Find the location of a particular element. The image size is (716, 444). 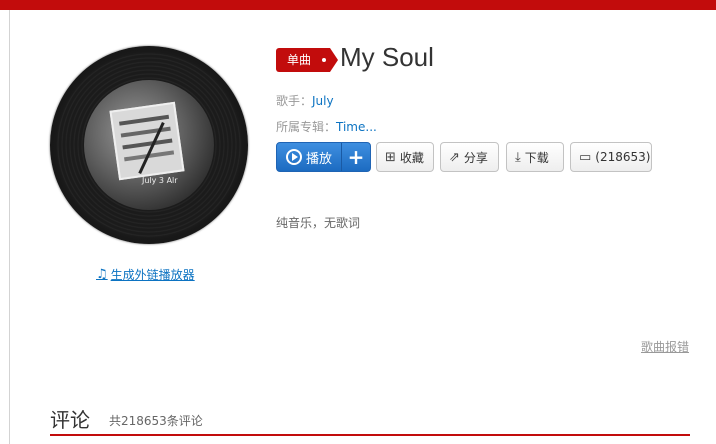

share-icon: ⇗ is located at coordinates (454, 157).